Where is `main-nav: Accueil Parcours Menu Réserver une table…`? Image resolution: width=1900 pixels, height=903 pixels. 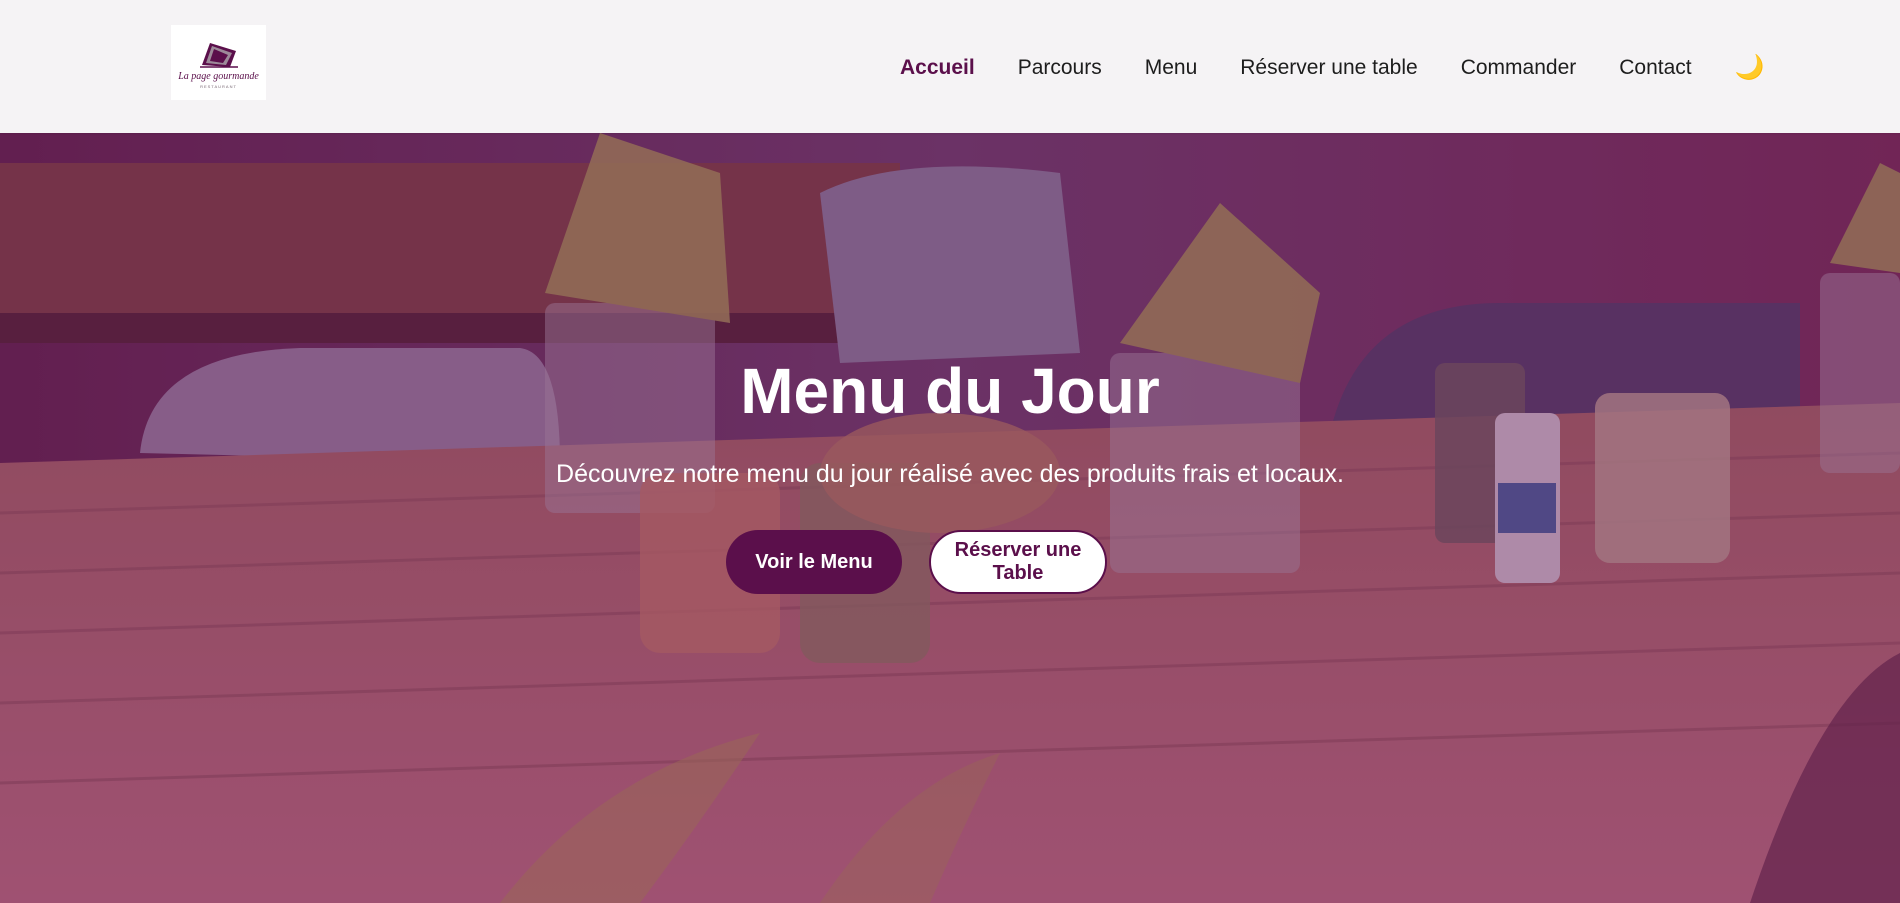 main-nav: Accueil Parcours Menu Réserver une table… is located at coordinates (1332, 68).